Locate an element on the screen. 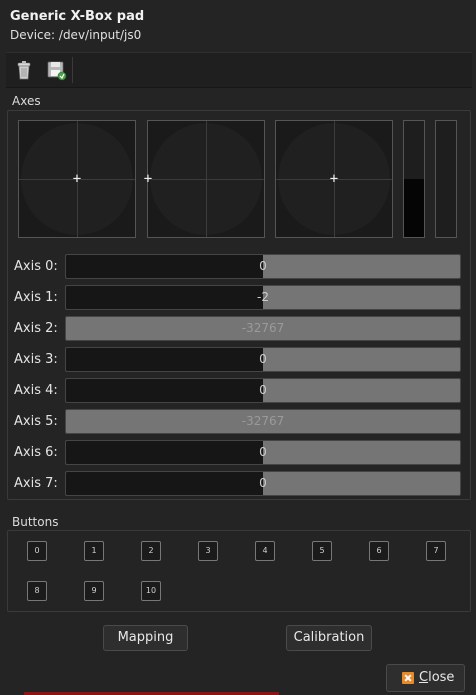 Image resolution: width=476 pixels, height=695 pixels. mapping-button: Mapping is located at coordinates (145, 638).